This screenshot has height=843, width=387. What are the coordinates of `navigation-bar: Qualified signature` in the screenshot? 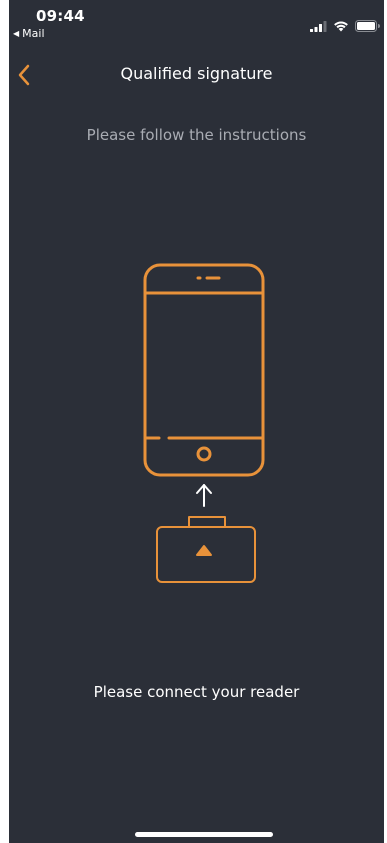 It's located at (196, 73).